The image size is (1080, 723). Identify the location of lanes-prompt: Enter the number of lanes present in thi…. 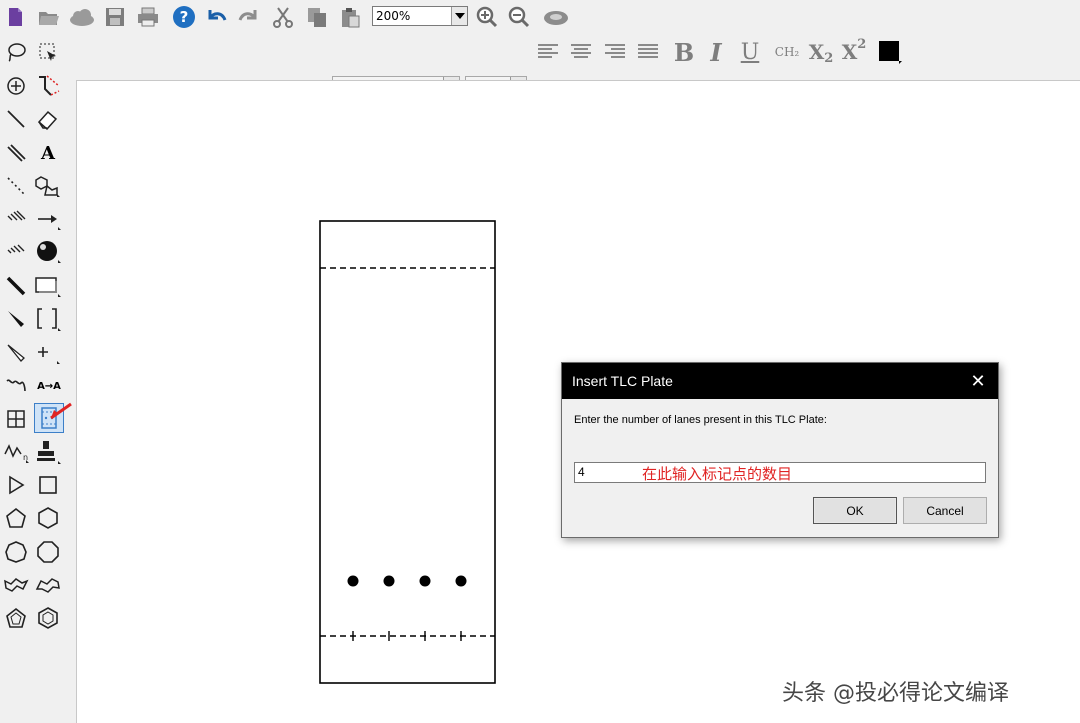
(700, 420).